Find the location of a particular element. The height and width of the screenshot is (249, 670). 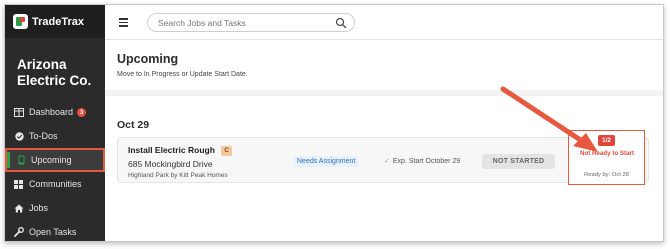

expected-start-text: Exp. Start October 29 is located at coordinates (426, 161).